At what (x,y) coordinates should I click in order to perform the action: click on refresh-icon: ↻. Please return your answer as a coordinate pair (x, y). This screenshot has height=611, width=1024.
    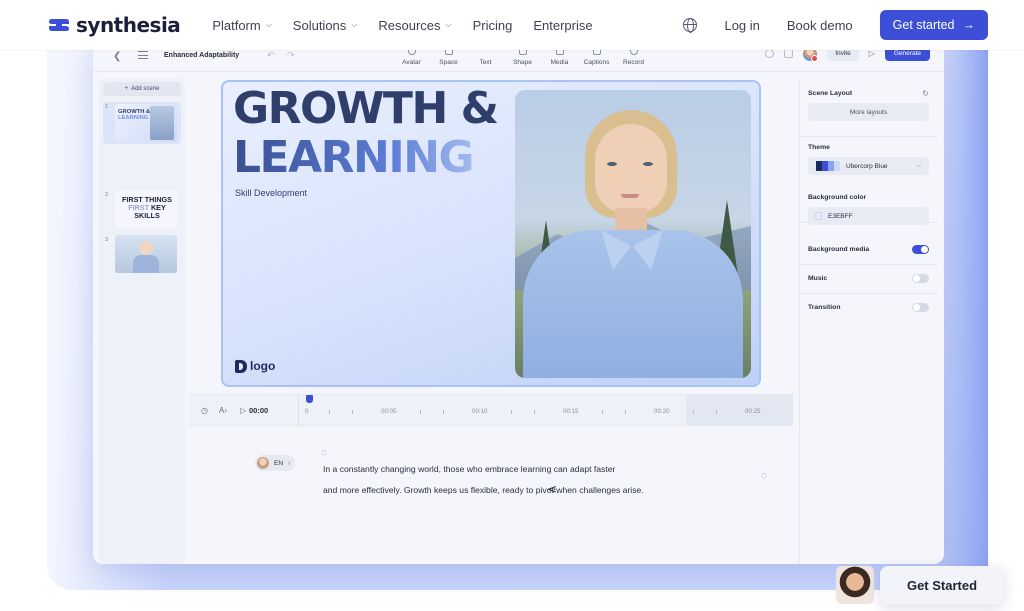
    Looking at the image, I should click on (925, 93).